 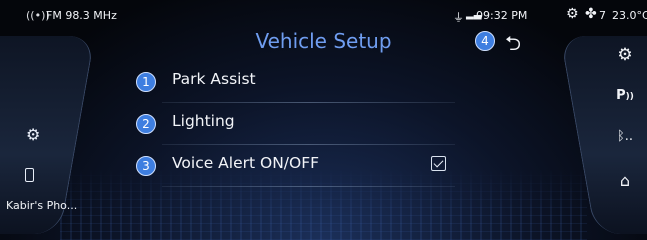 What do you see at coordinates (485, 41) in the screenshot?
I see `step-marker-4: 4` at bounding box center [485, 41].